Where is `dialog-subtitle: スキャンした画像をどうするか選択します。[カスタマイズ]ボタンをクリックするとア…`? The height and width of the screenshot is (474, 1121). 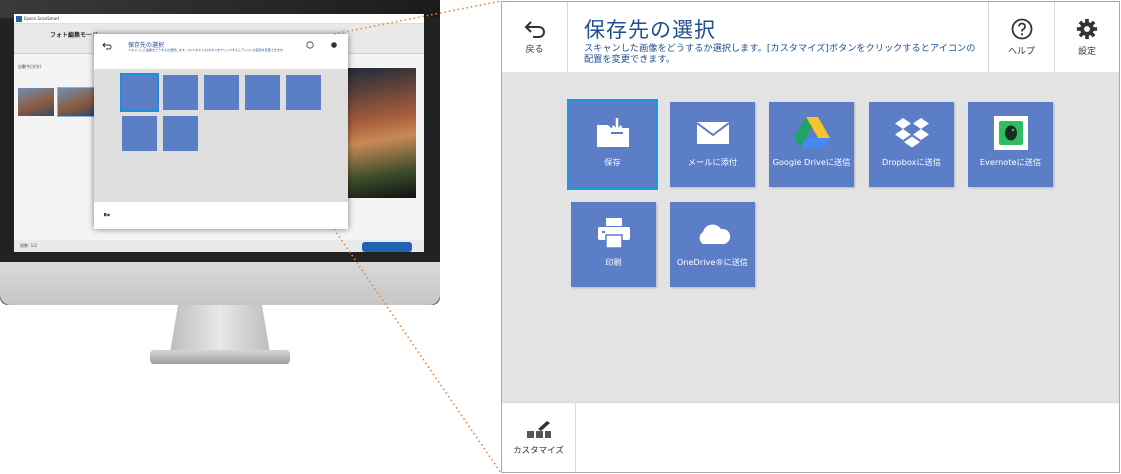 dialog-subtitle: スキャンした画像をどうするか選択します。[カスタマイズ]ボタンをクリックするとア… is located at coordinates (780, 54).